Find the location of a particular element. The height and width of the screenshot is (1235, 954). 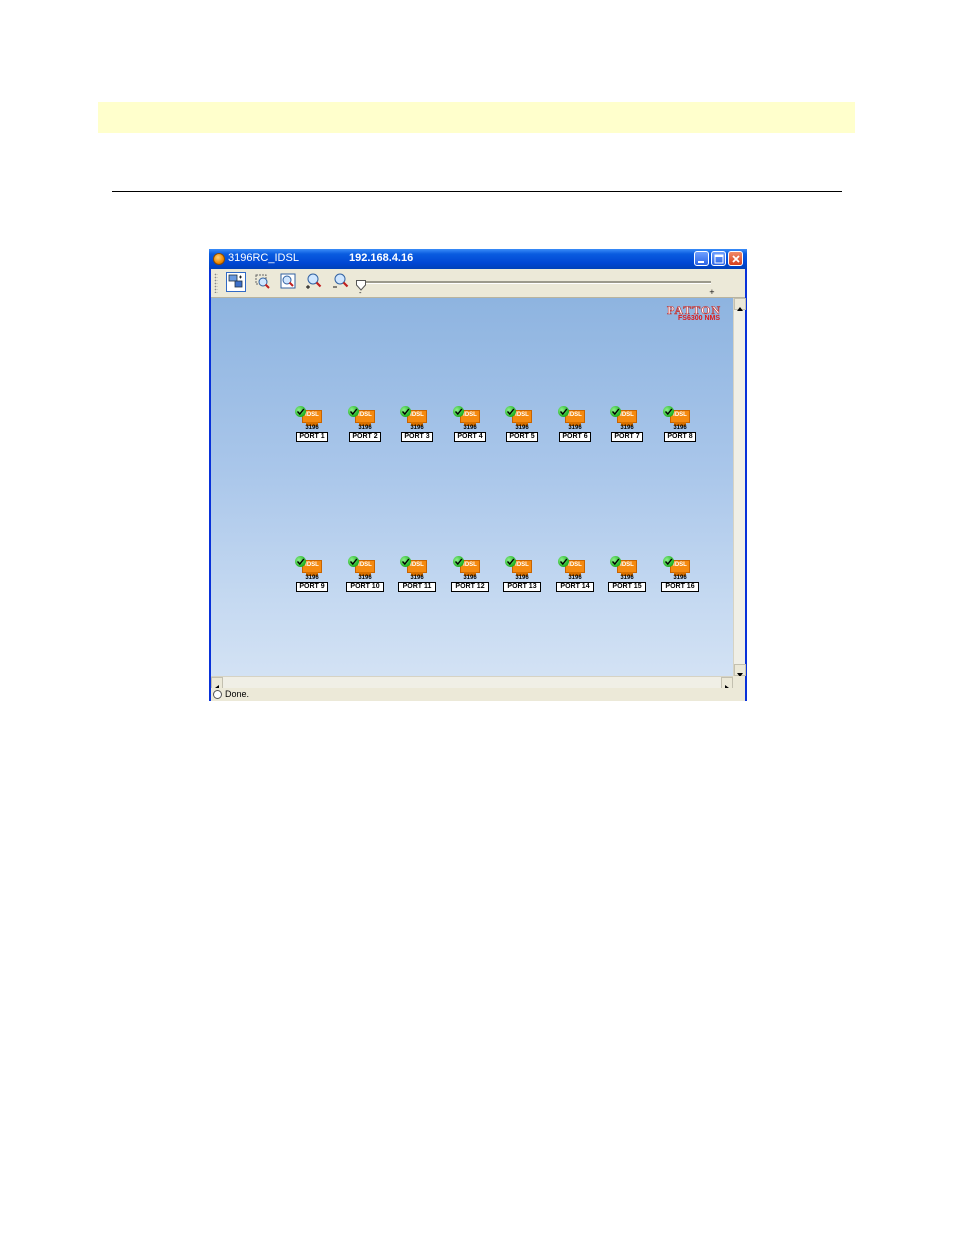

port-label: PORT 12 is located at coordinates (470, 587).